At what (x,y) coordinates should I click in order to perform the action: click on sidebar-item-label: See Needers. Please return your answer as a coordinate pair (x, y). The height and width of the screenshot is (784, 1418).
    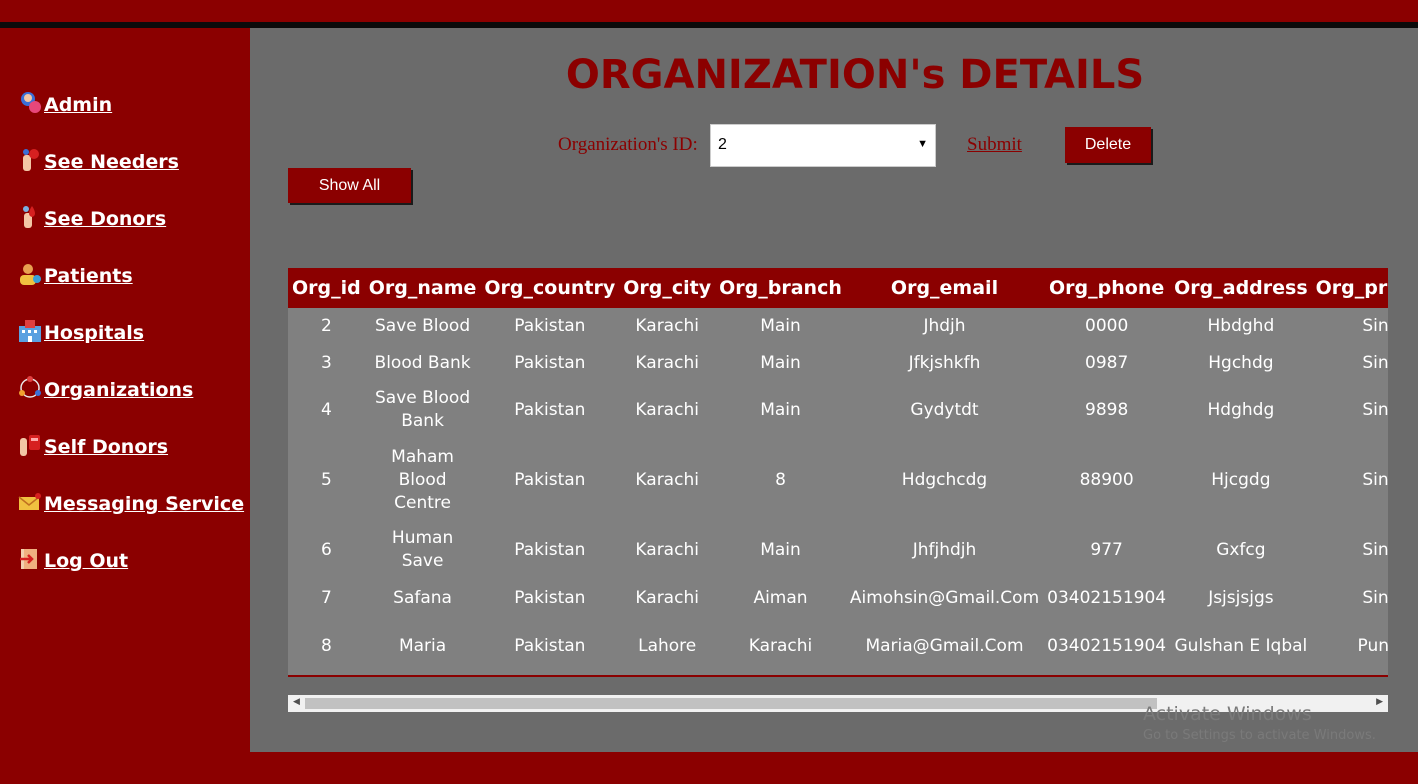
    Looking at the image, I should click on (111, 162).